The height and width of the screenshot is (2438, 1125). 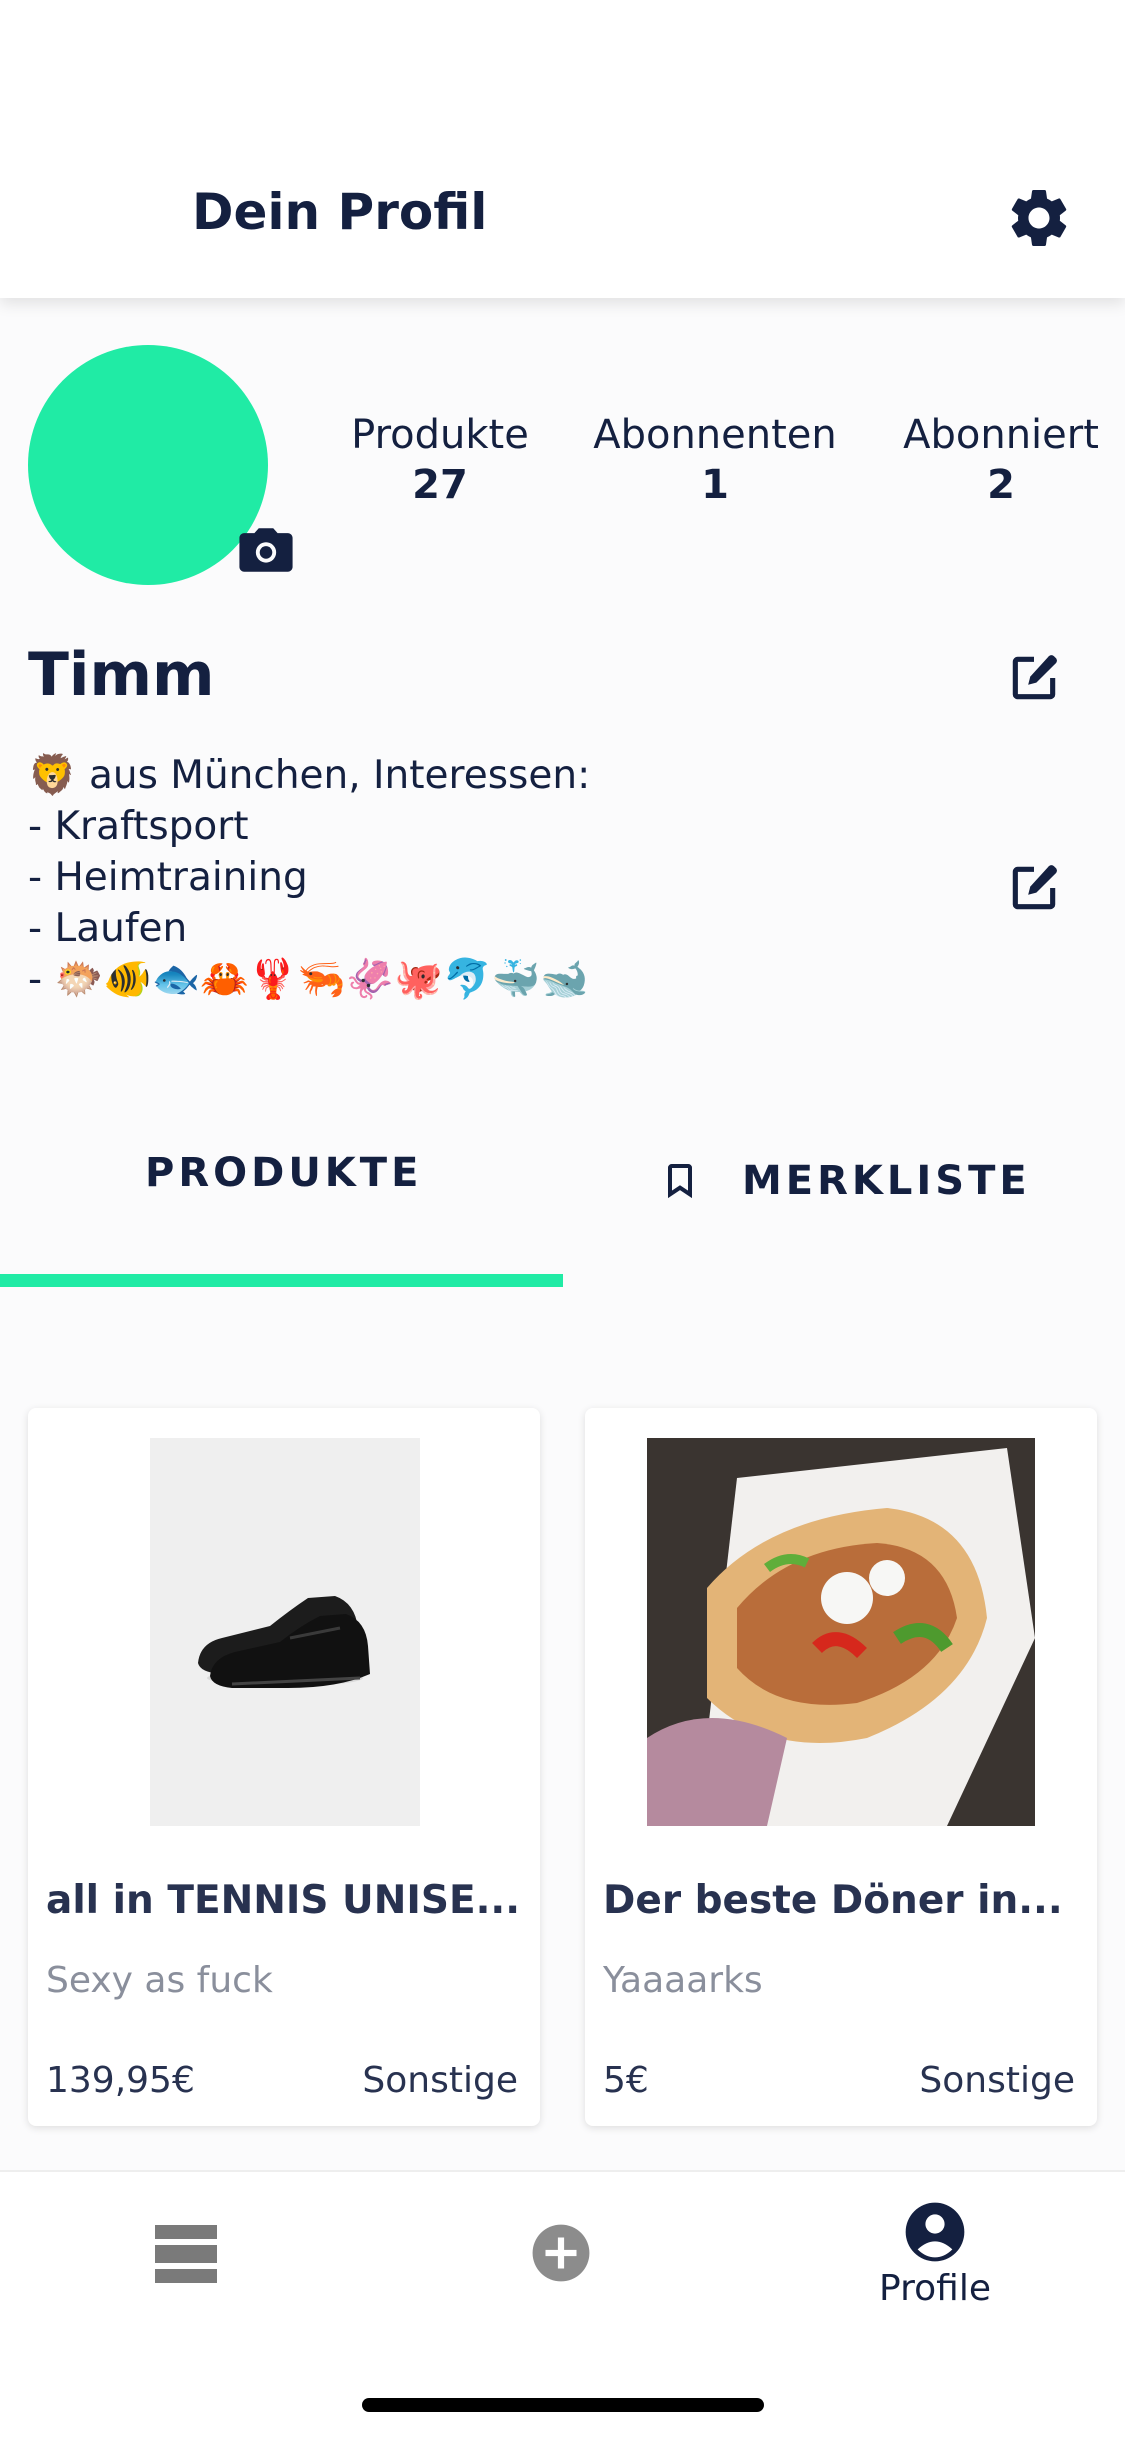 What do you see at coordinates (440, 435) in the screenshot?
I see `stat-label: Produkte` at bounding box center [440, 435].